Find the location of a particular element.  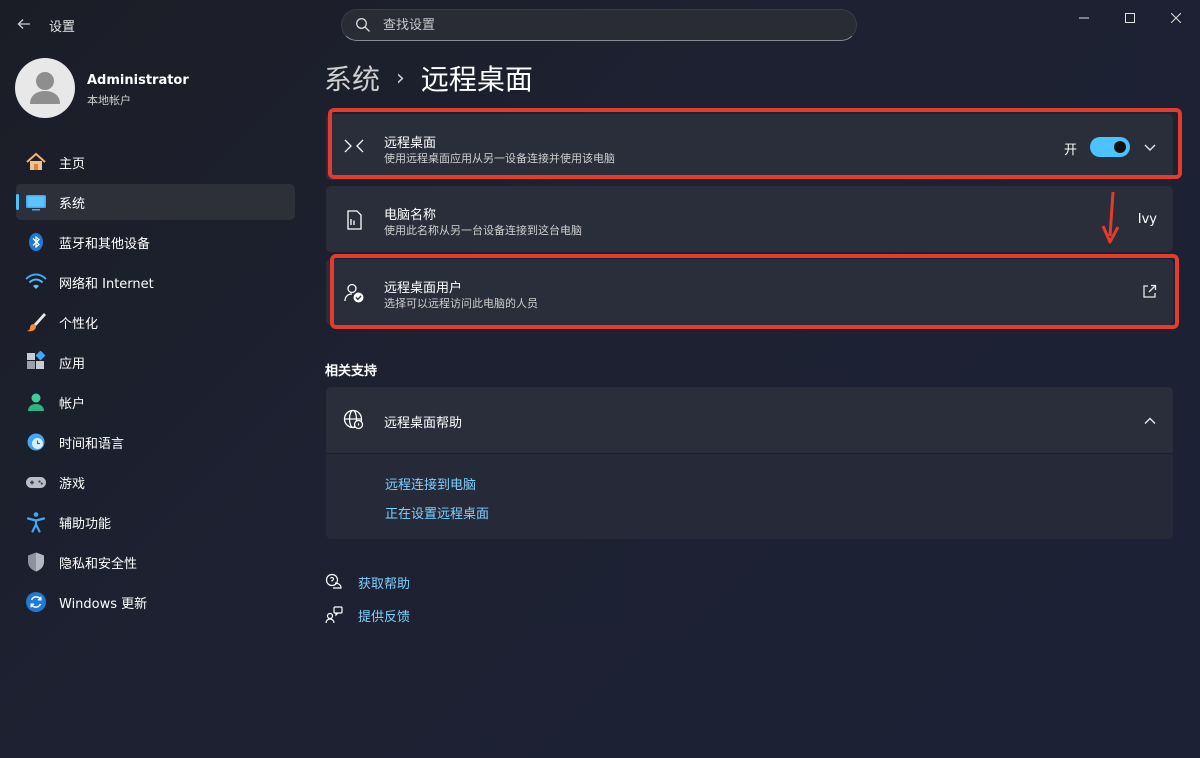

system-icon is located at coordinates (36, 202).